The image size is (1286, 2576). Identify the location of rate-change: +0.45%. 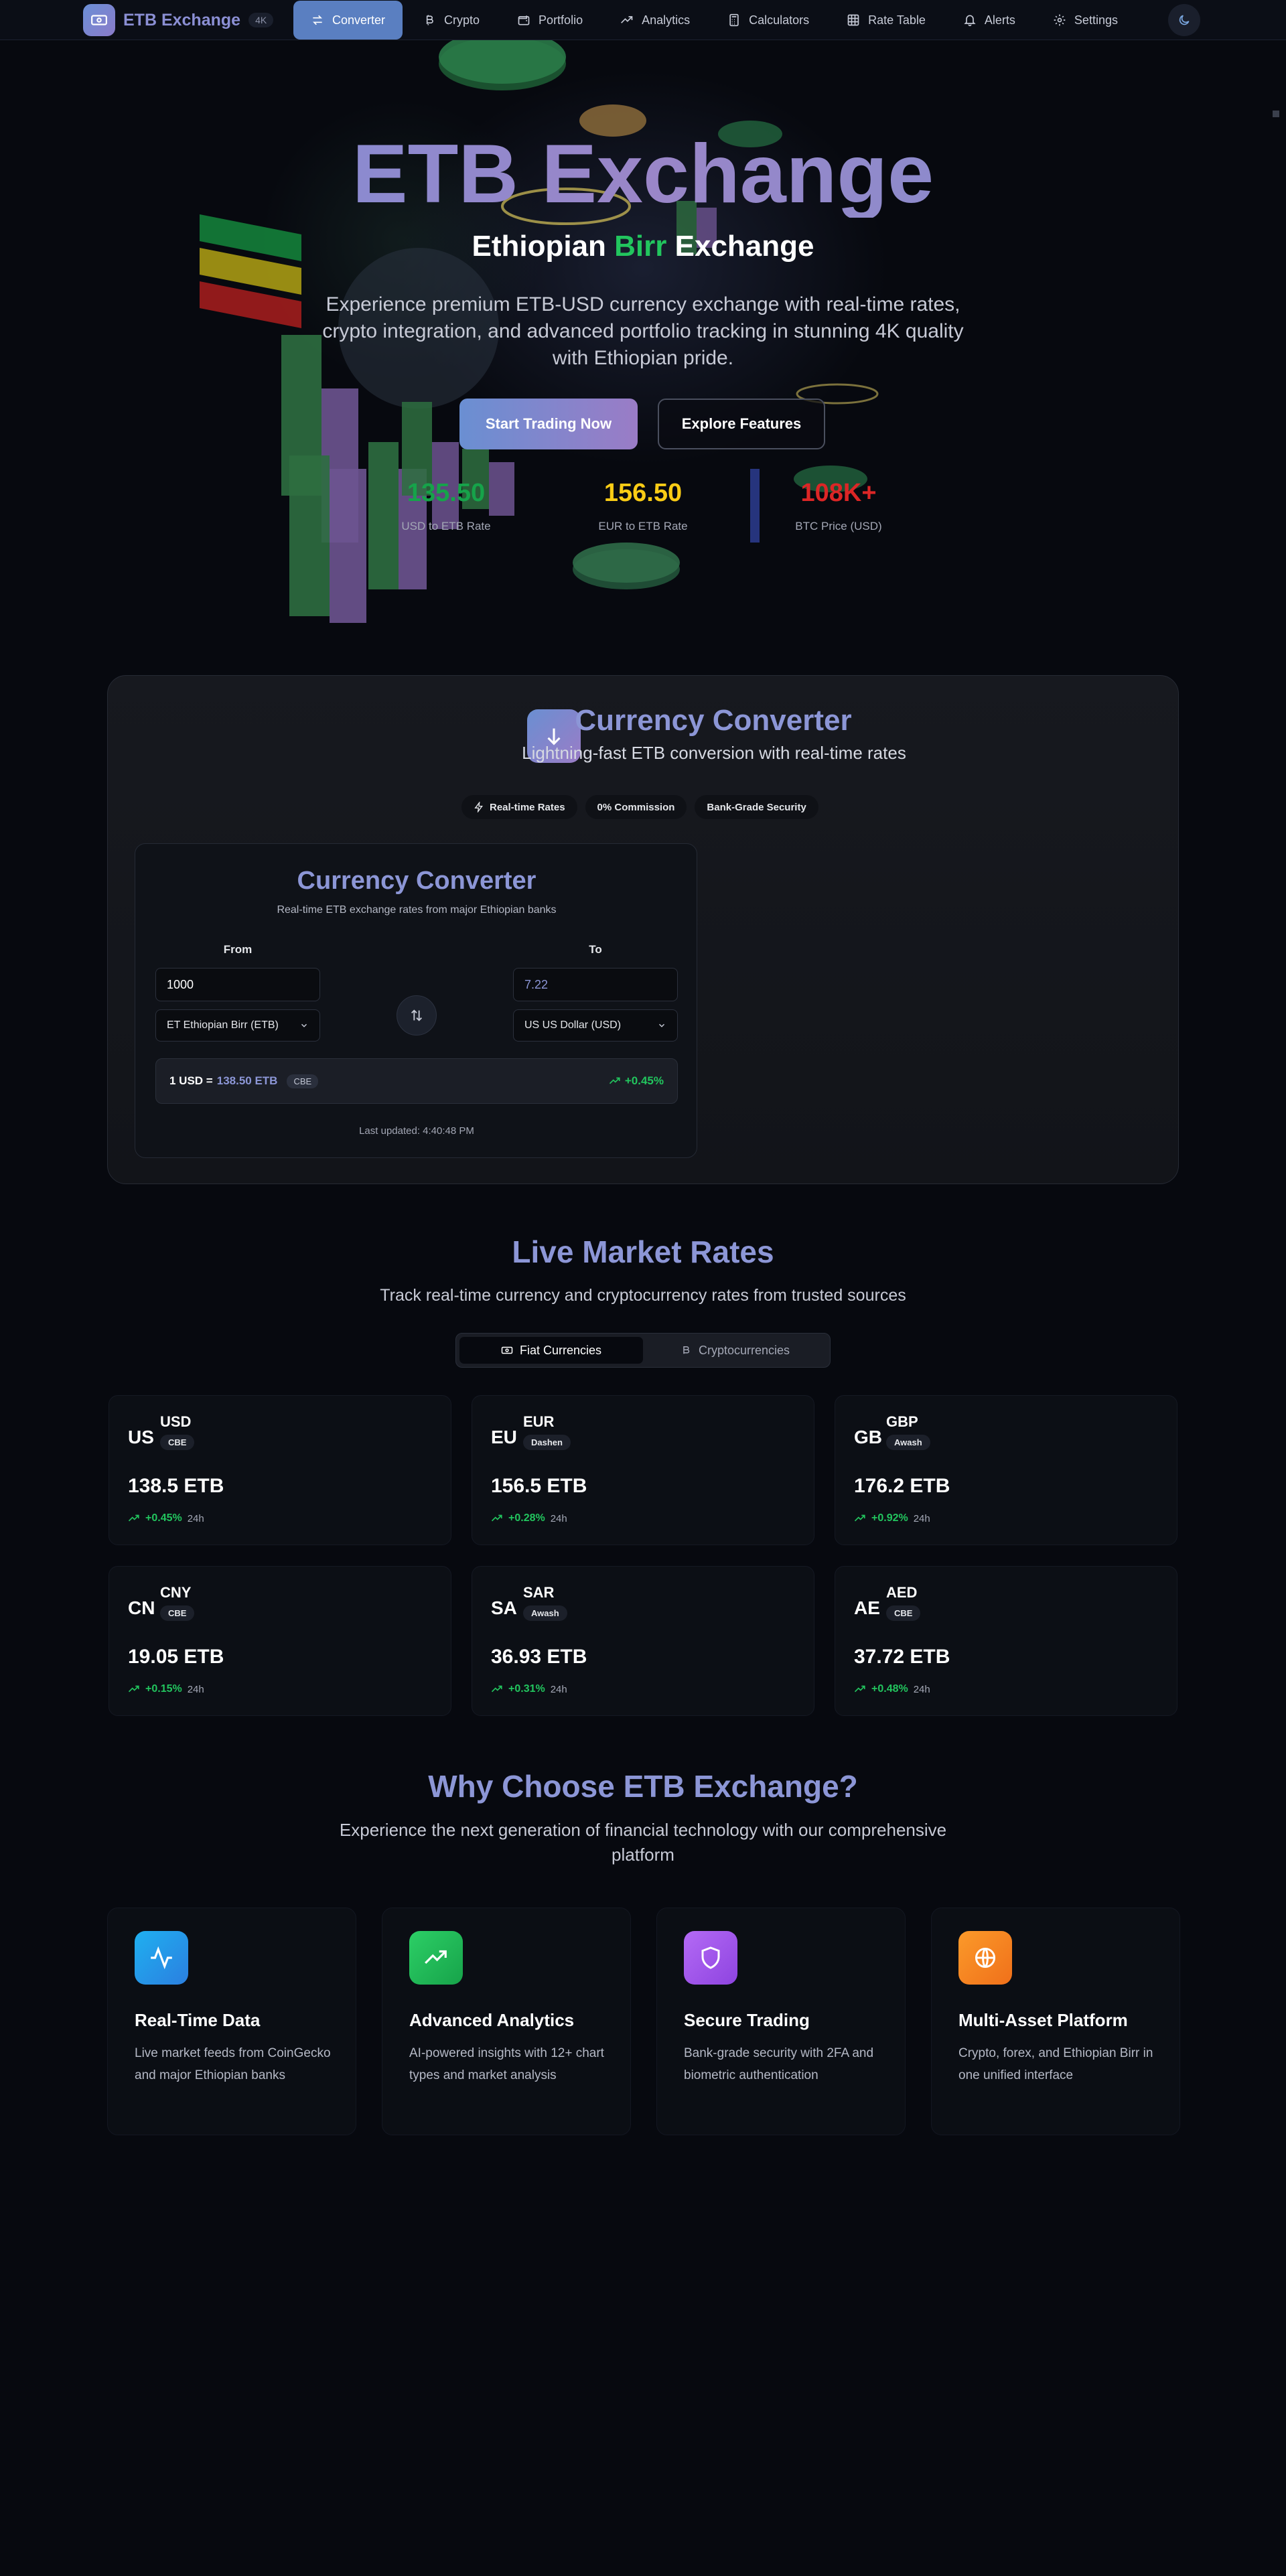
(636, 1081).